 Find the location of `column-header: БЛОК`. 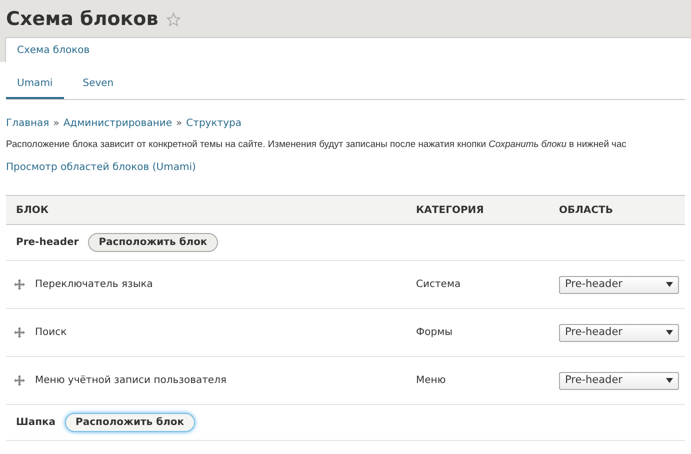

column-header: БЛОК is located at coordinates (32, 211).